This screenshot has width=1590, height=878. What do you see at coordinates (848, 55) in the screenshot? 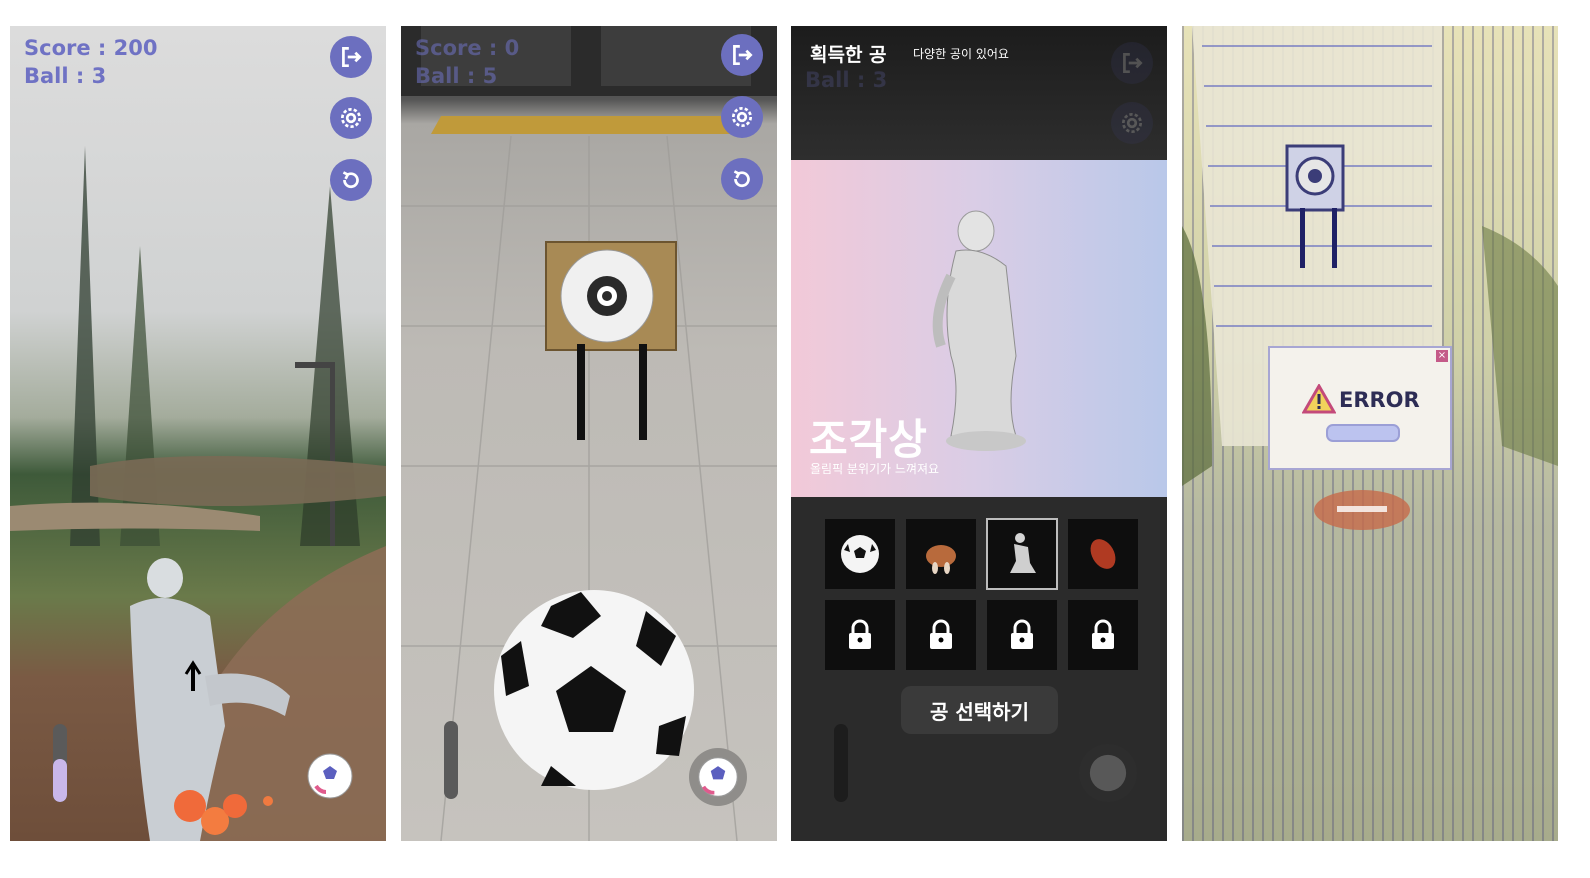
I see `collection-title: 획득한 공` at bounding box center [848, 55].